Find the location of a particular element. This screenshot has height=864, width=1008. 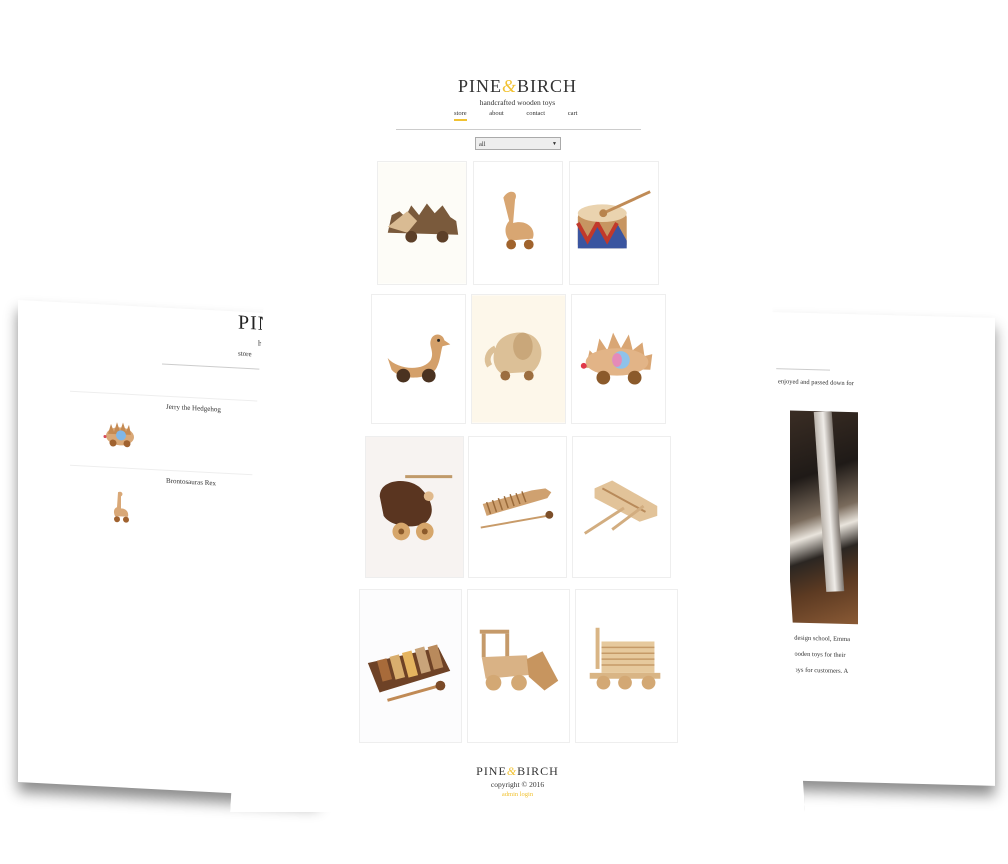

about-page-divider is located at coordinates (800, 369).